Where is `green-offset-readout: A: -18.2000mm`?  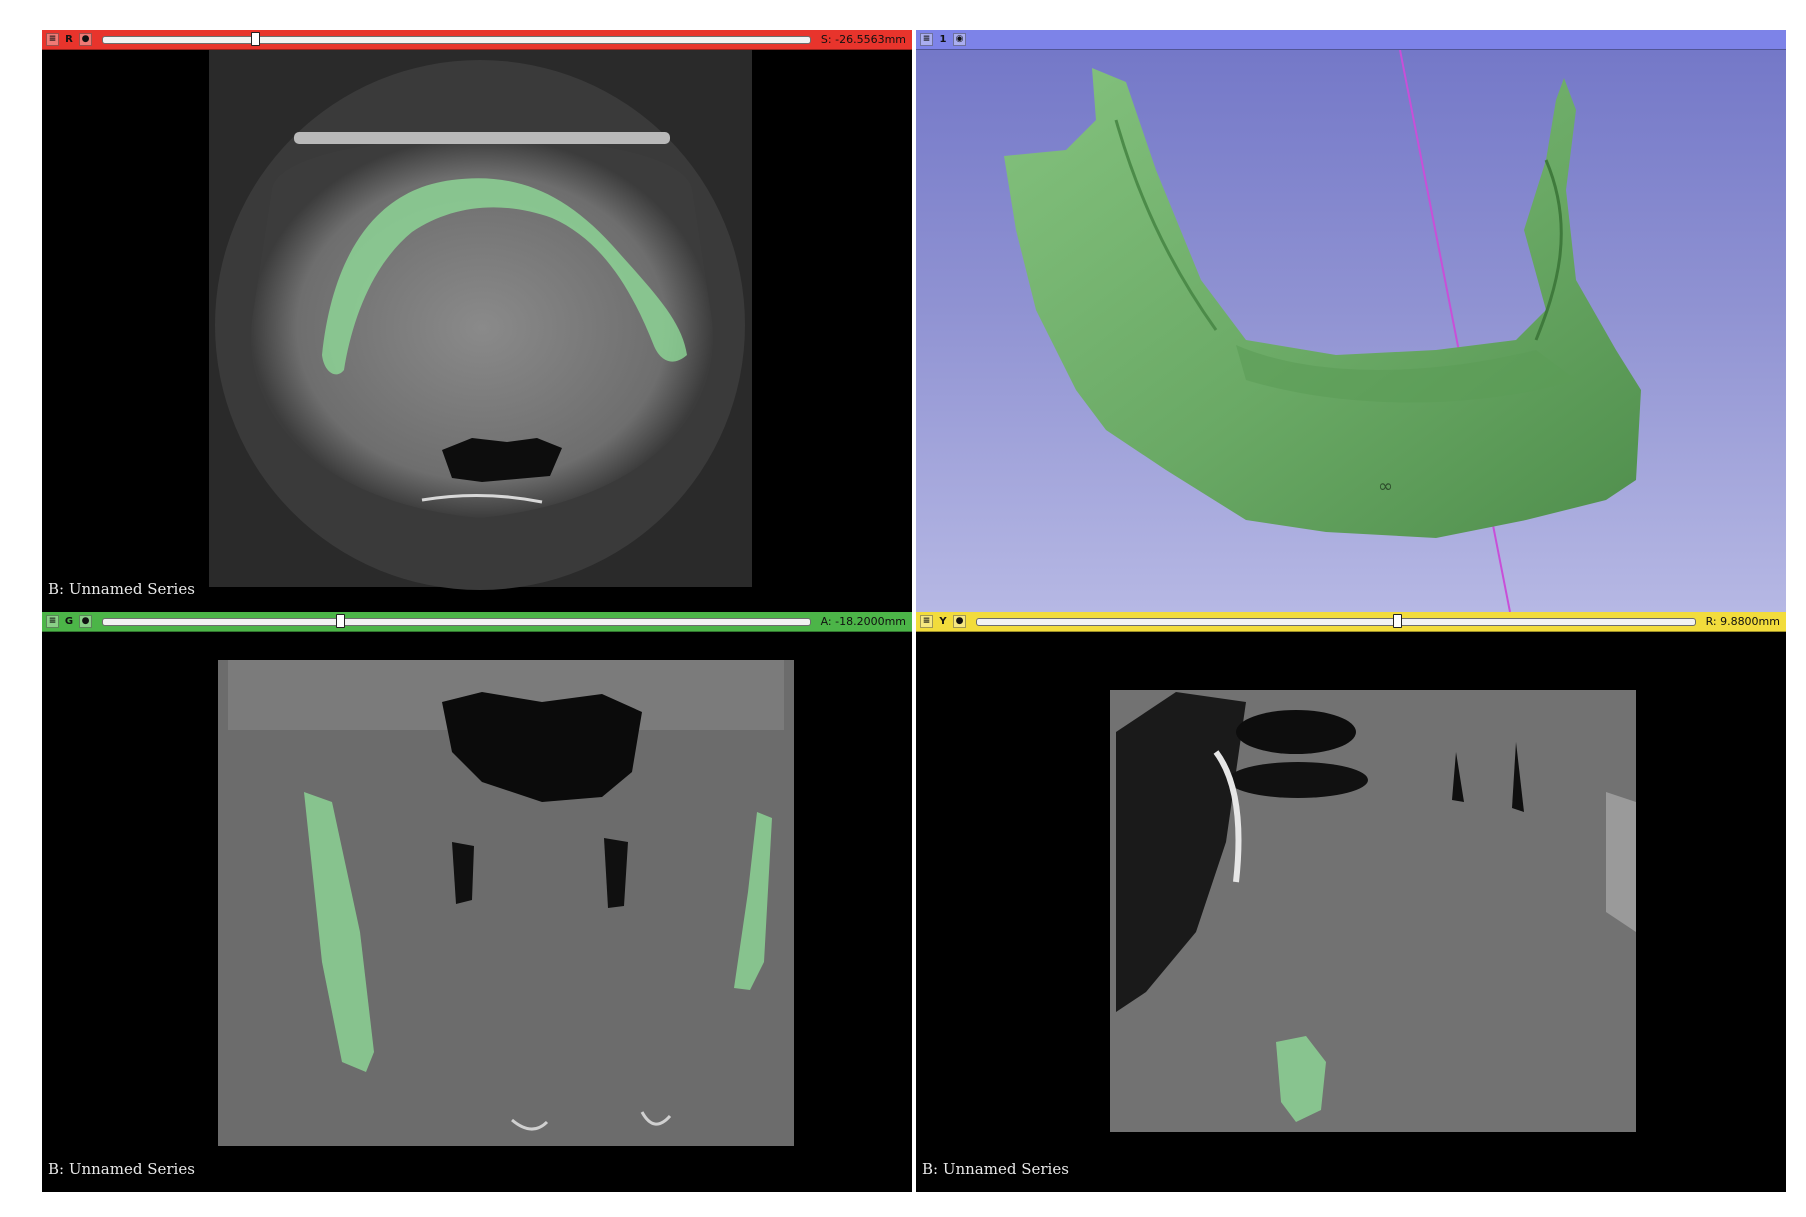
green-offset-readout: A: -18.2000mm is located at coordinates (863, 621).